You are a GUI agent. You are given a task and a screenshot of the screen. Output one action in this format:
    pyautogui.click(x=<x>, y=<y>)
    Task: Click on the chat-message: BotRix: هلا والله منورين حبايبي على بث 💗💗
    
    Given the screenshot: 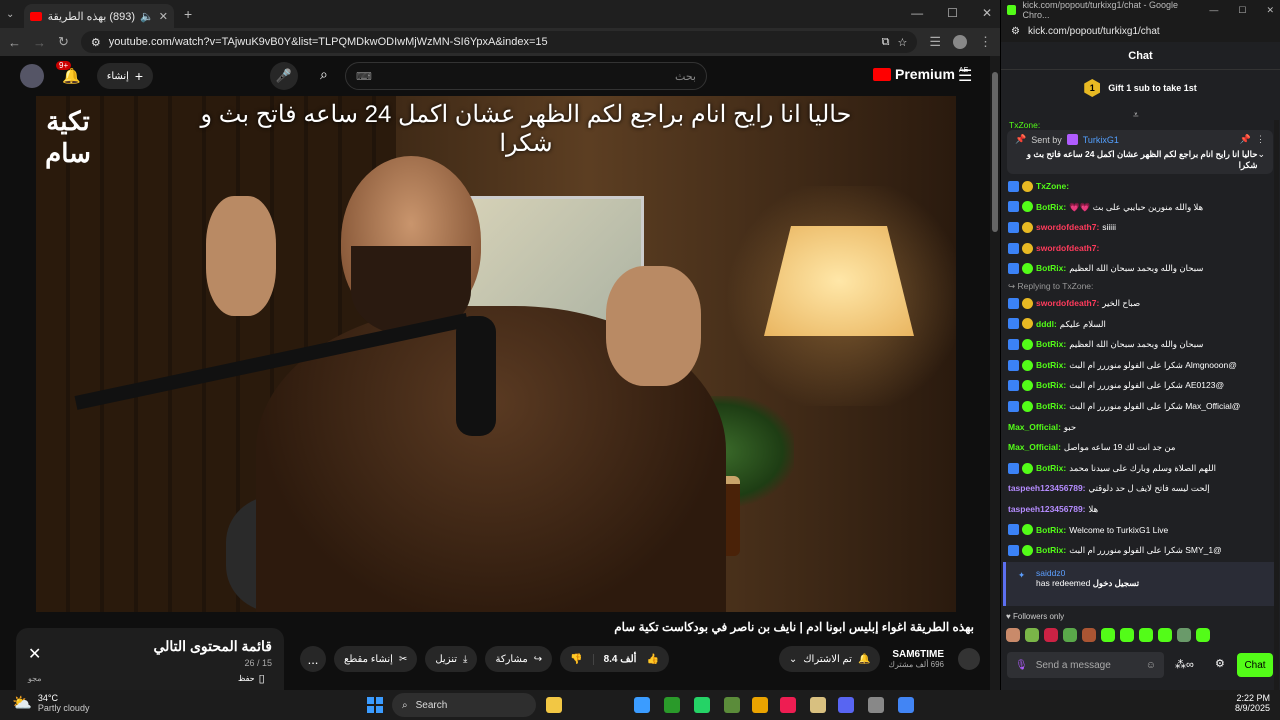 What is the action you would take?
    pyautogui.click(x=1141, y=207)
    